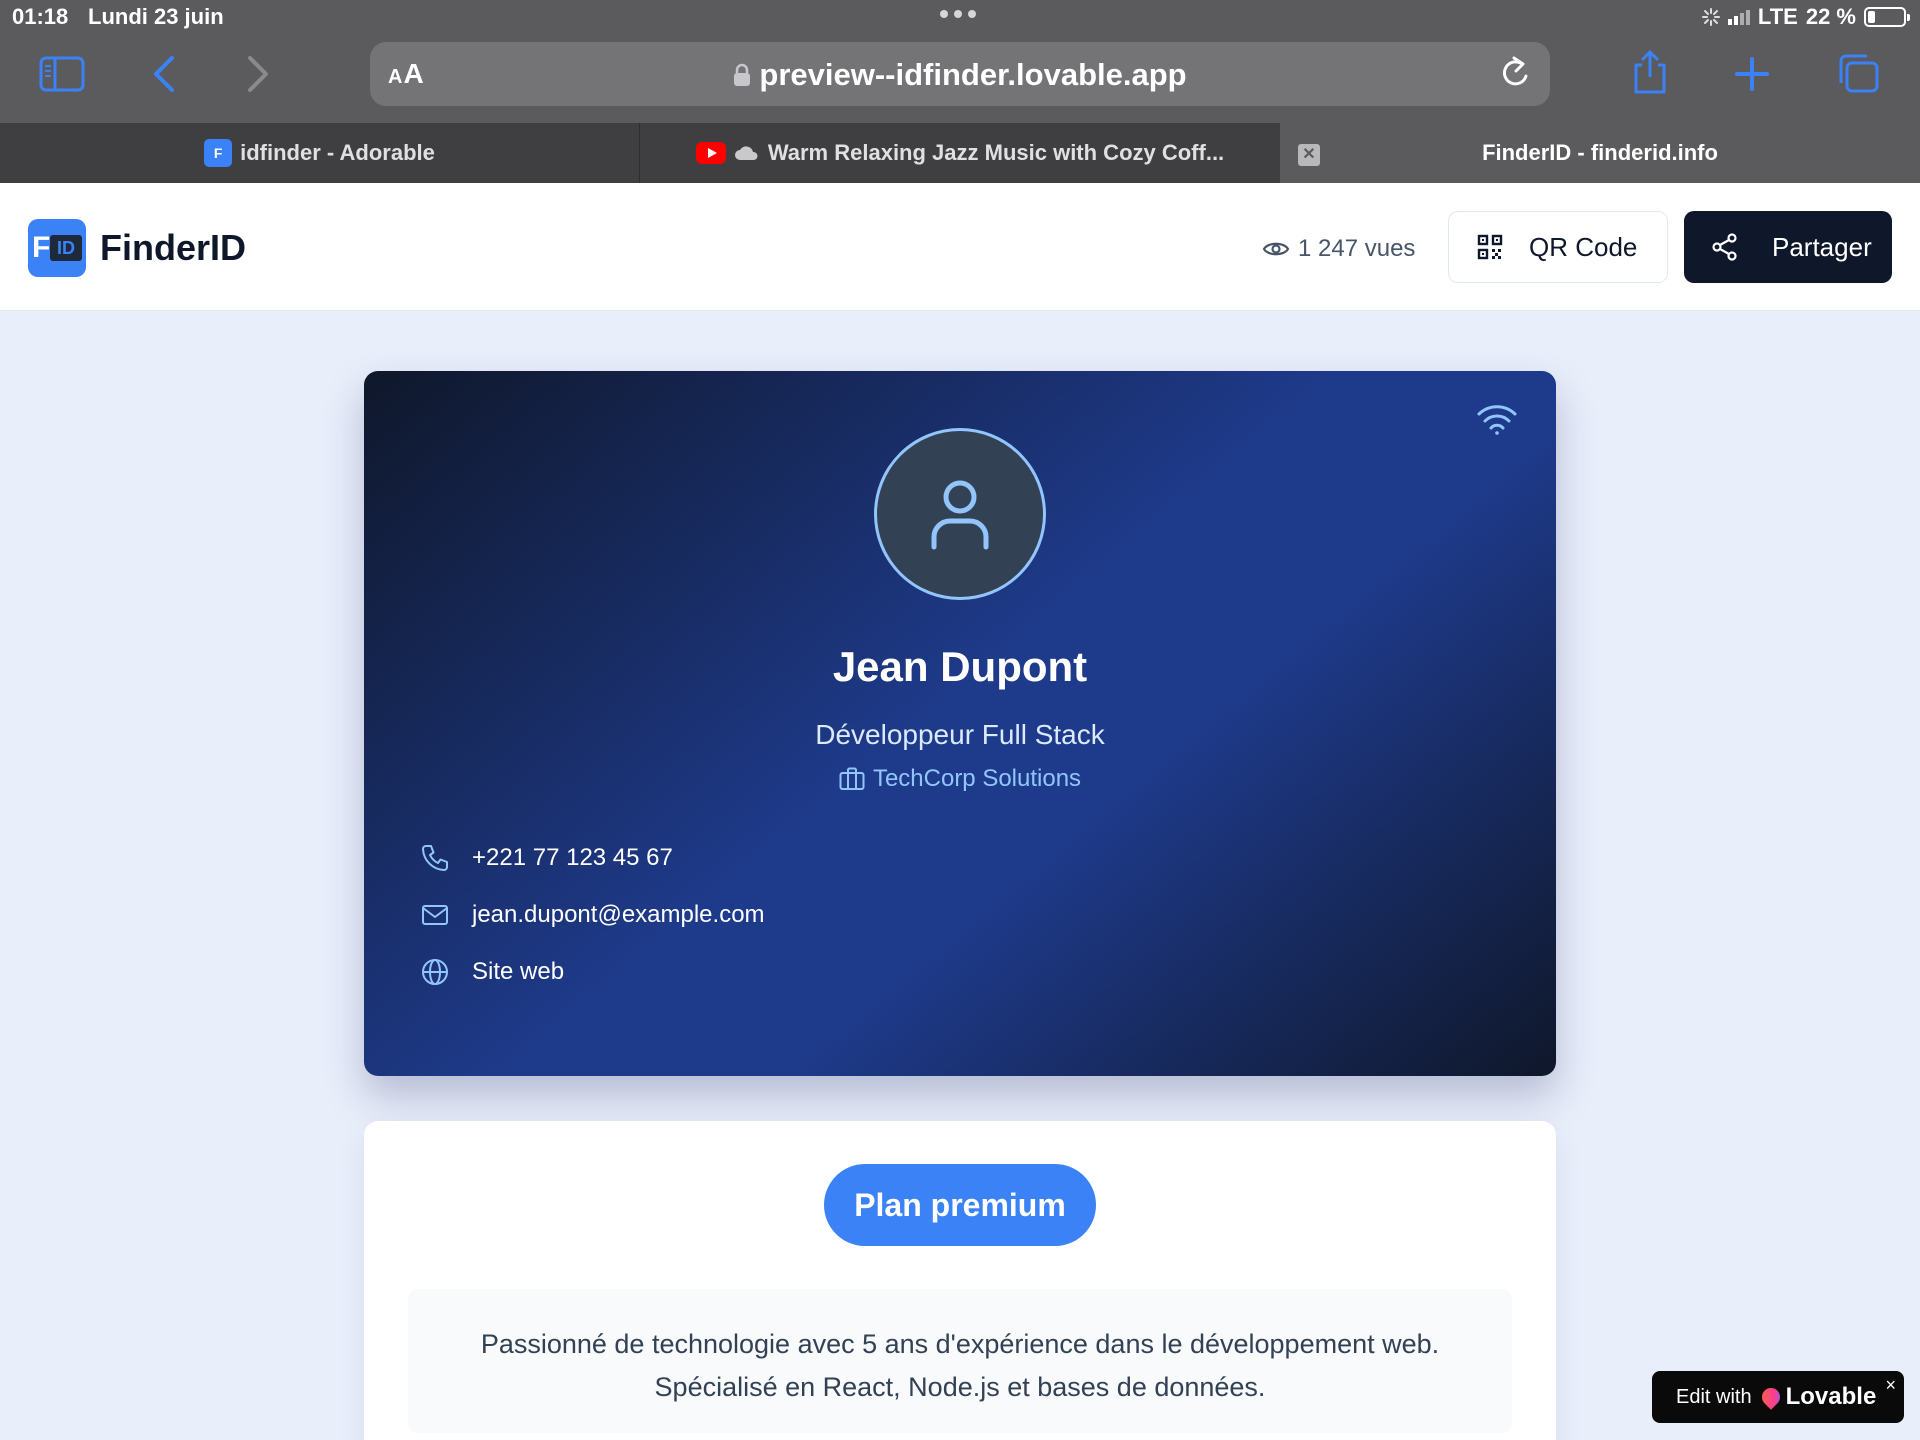 The height and width of the screenshot is (1440, 1920). What do you see at coordinates (1890, 1385) in the screenshot?
I see `close-badge-icon: ×` at bounding box center [1890, 1385].